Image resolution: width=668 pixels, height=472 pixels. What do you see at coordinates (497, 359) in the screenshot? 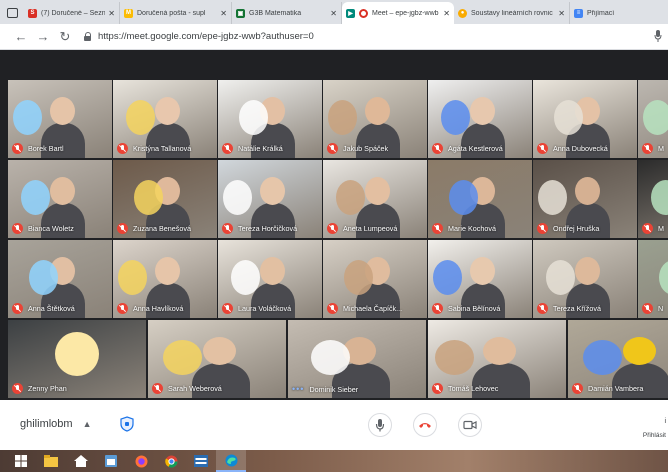
I see `participant-tile: Tomáš Lehovec` at bounding box center [497, 359].